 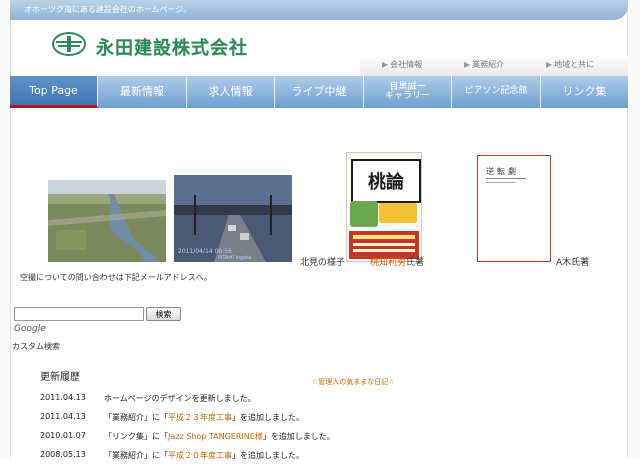 I want to click on tab-label: 最新情報, so click(x=142, y=92).